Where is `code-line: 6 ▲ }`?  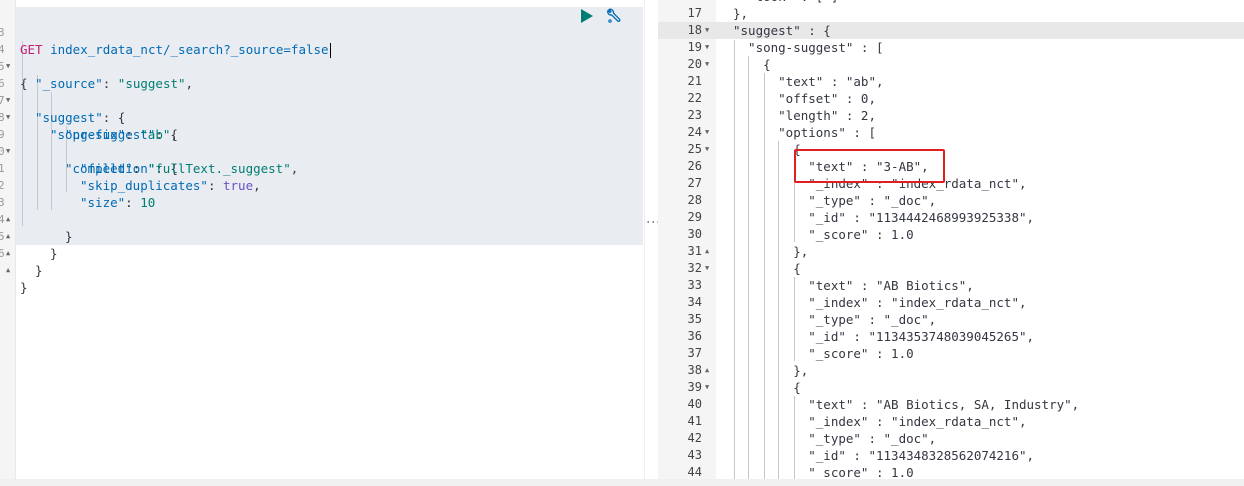
code-line: 6 ▲ } is located at coordinates (14, 271).